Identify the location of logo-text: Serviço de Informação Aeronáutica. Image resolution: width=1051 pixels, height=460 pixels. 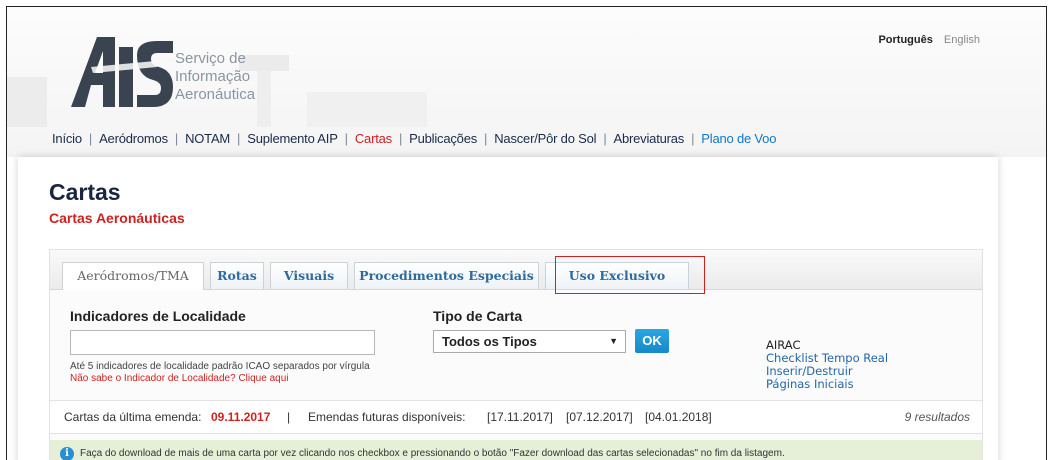
(215, 77).